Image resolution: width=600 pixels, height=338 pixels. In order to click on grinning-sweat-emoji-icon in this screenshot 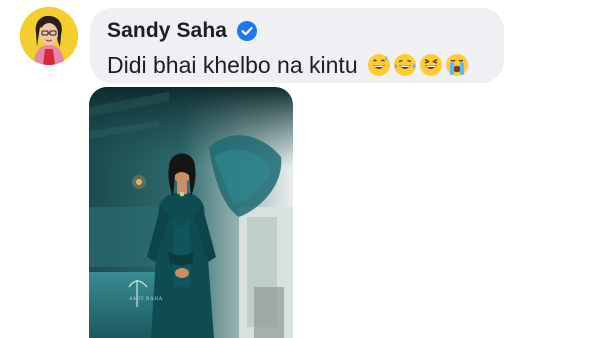, I will do `click(378, 65)`.